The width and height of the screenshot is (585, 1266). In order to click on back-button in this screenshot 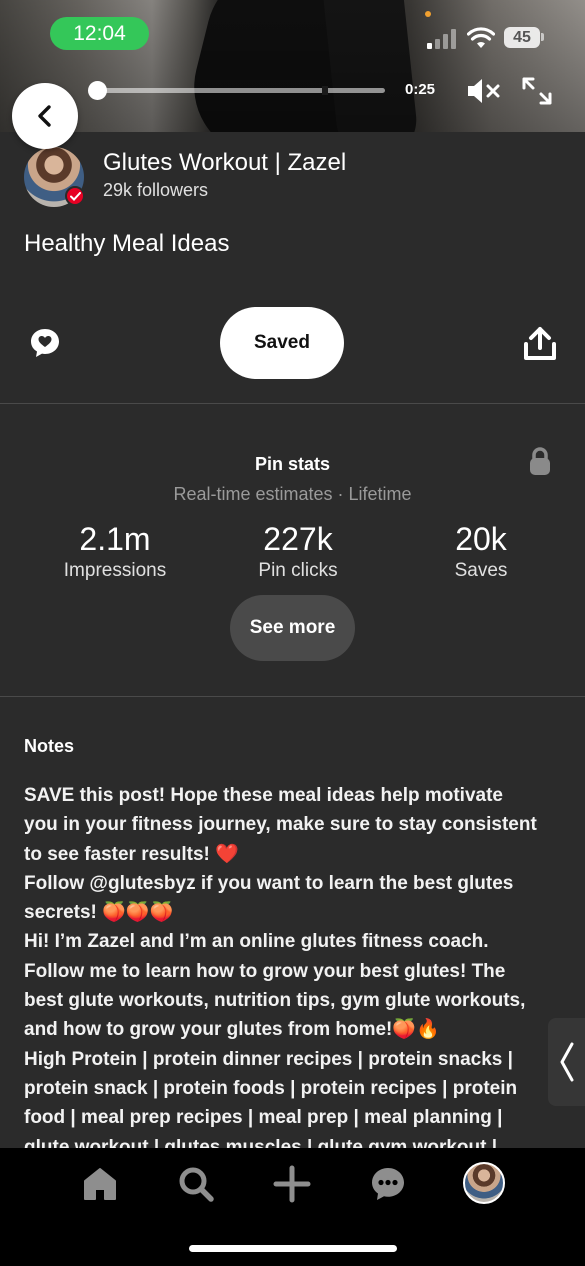, I will do `click(45, 116)`.